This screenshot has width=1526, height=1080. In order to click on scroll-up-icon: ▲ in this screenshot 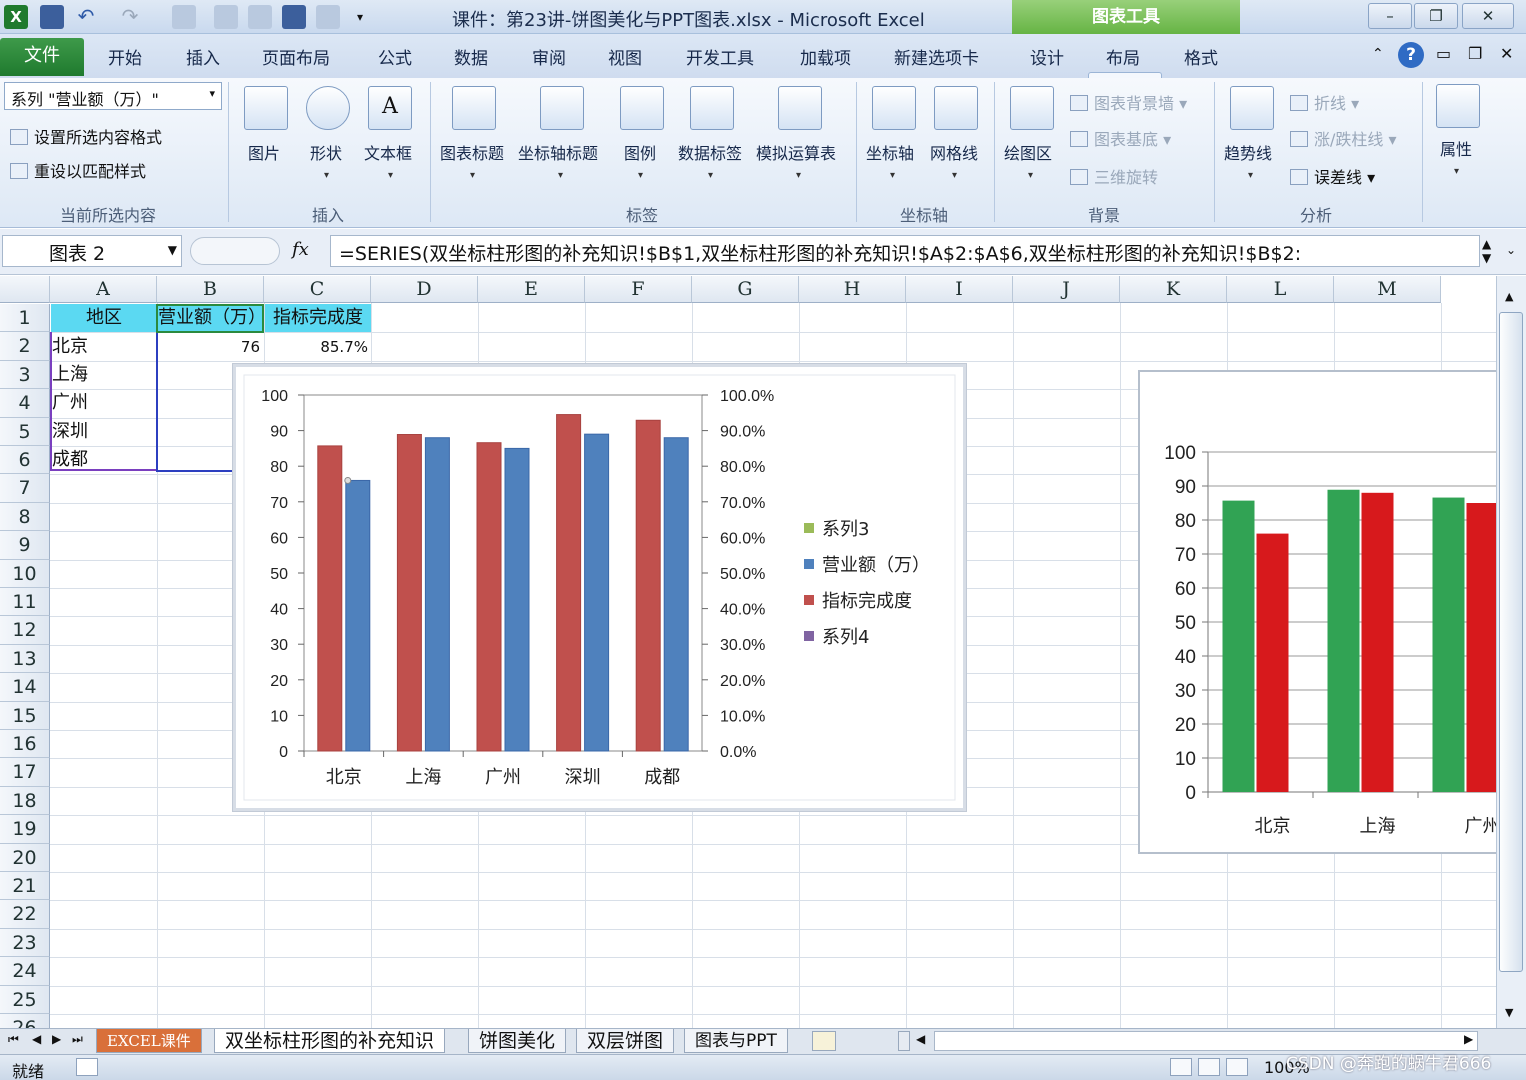, I will do `click(1509, 296)`.